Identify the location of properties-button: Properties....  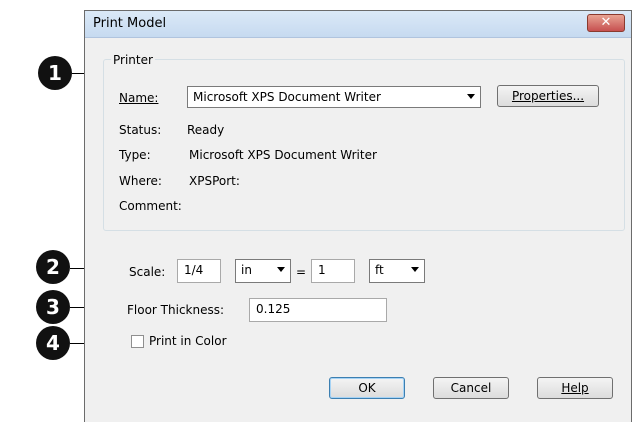
(548, 96).